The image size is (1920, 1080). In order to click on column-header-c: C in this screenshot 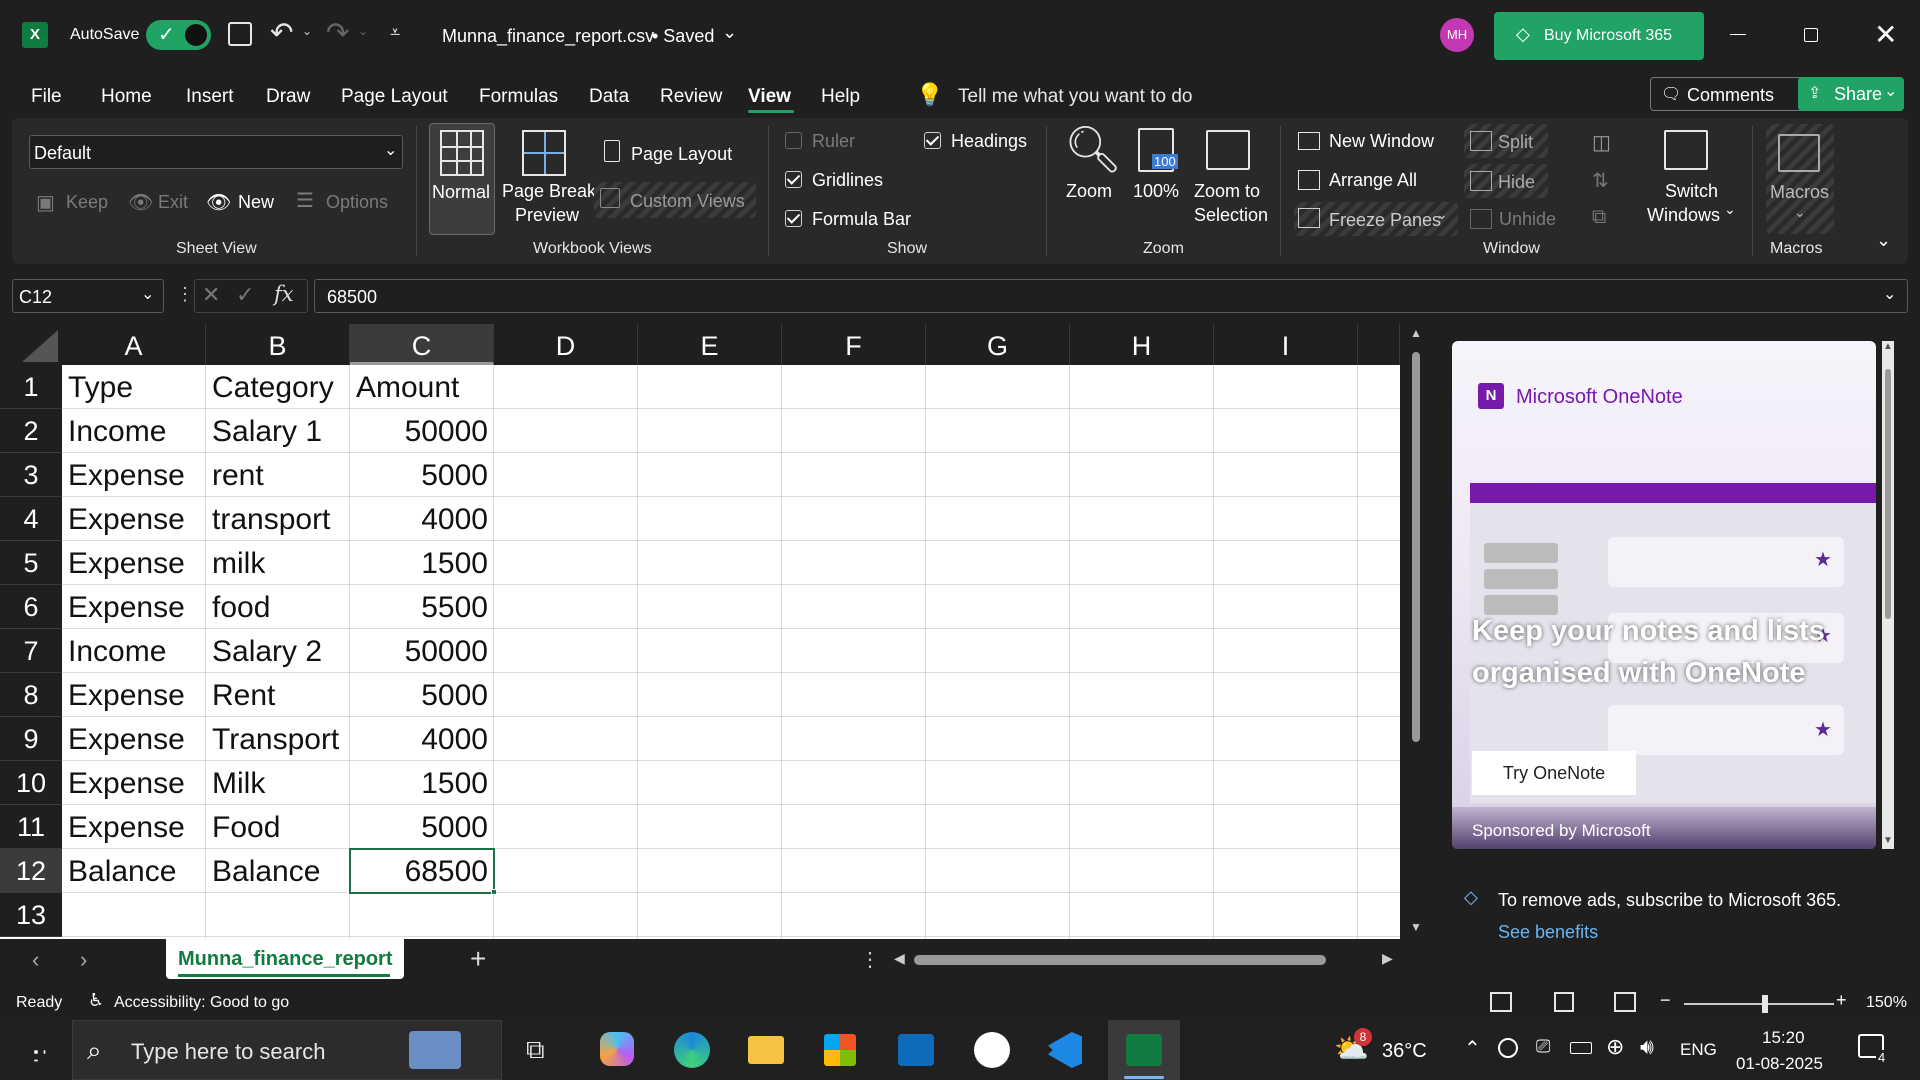, I will do `click(422, 344)`.